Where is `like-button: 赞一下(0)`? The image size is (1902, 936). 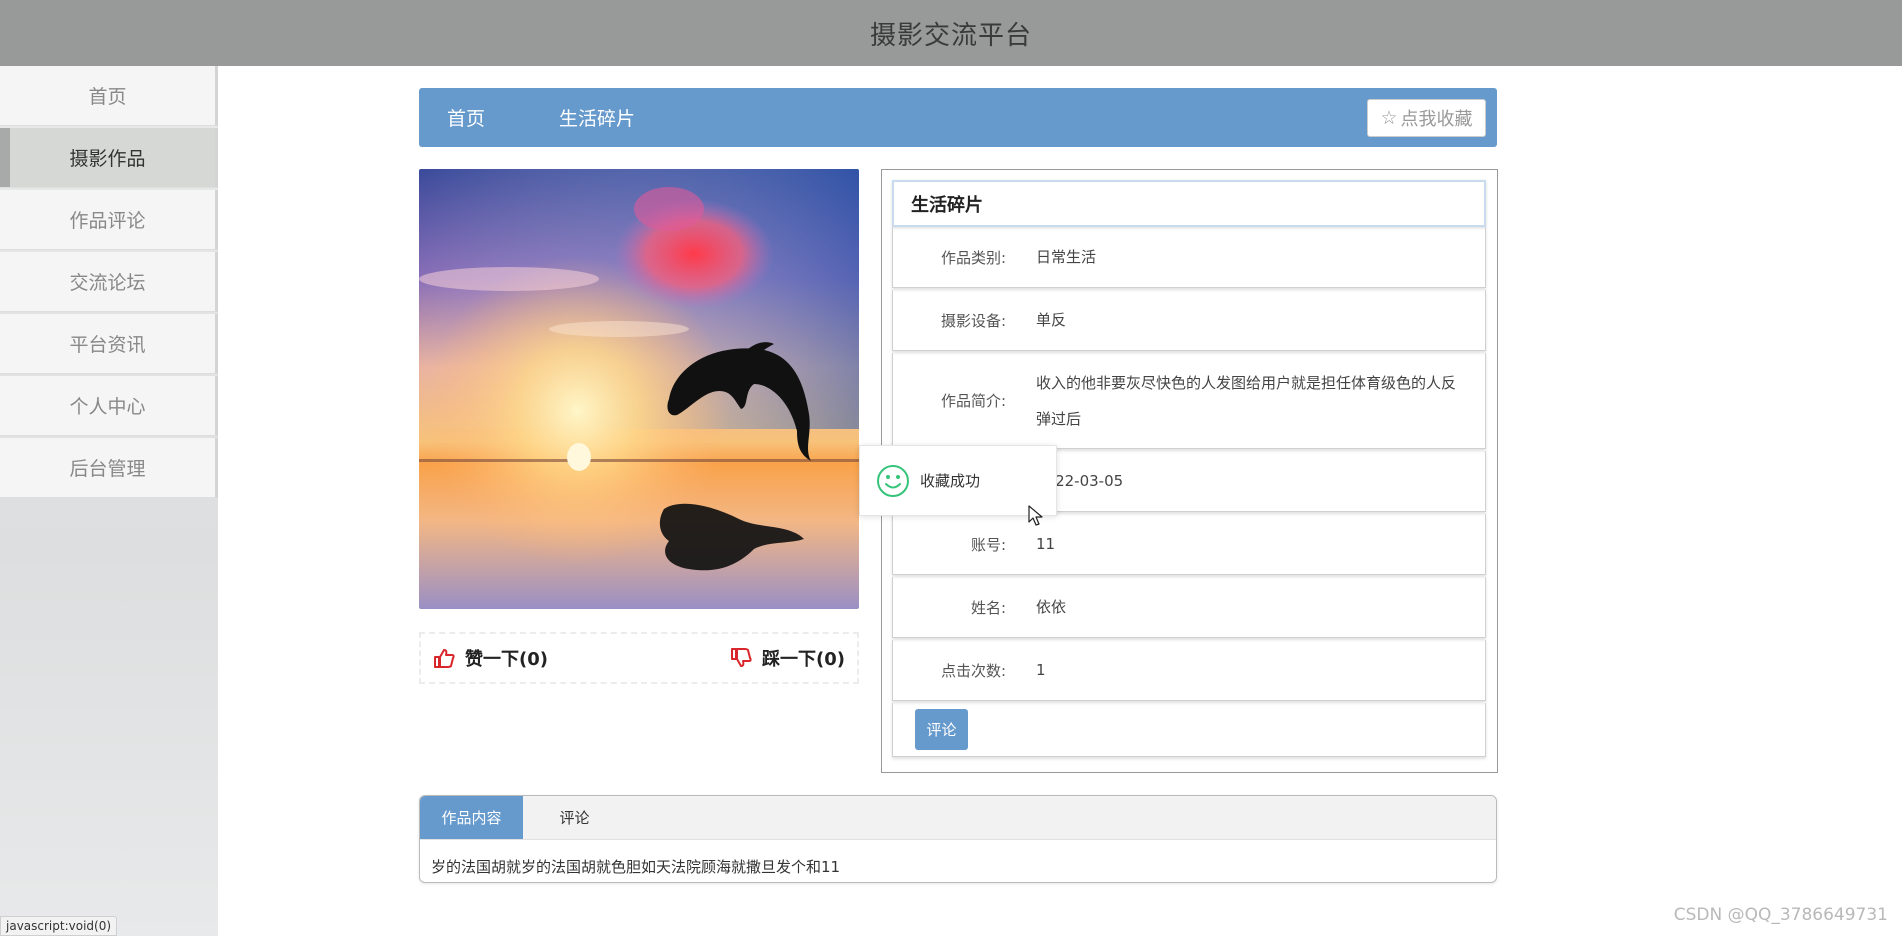
like-button: 赞一下(0) is located at coordinates (490, 658).